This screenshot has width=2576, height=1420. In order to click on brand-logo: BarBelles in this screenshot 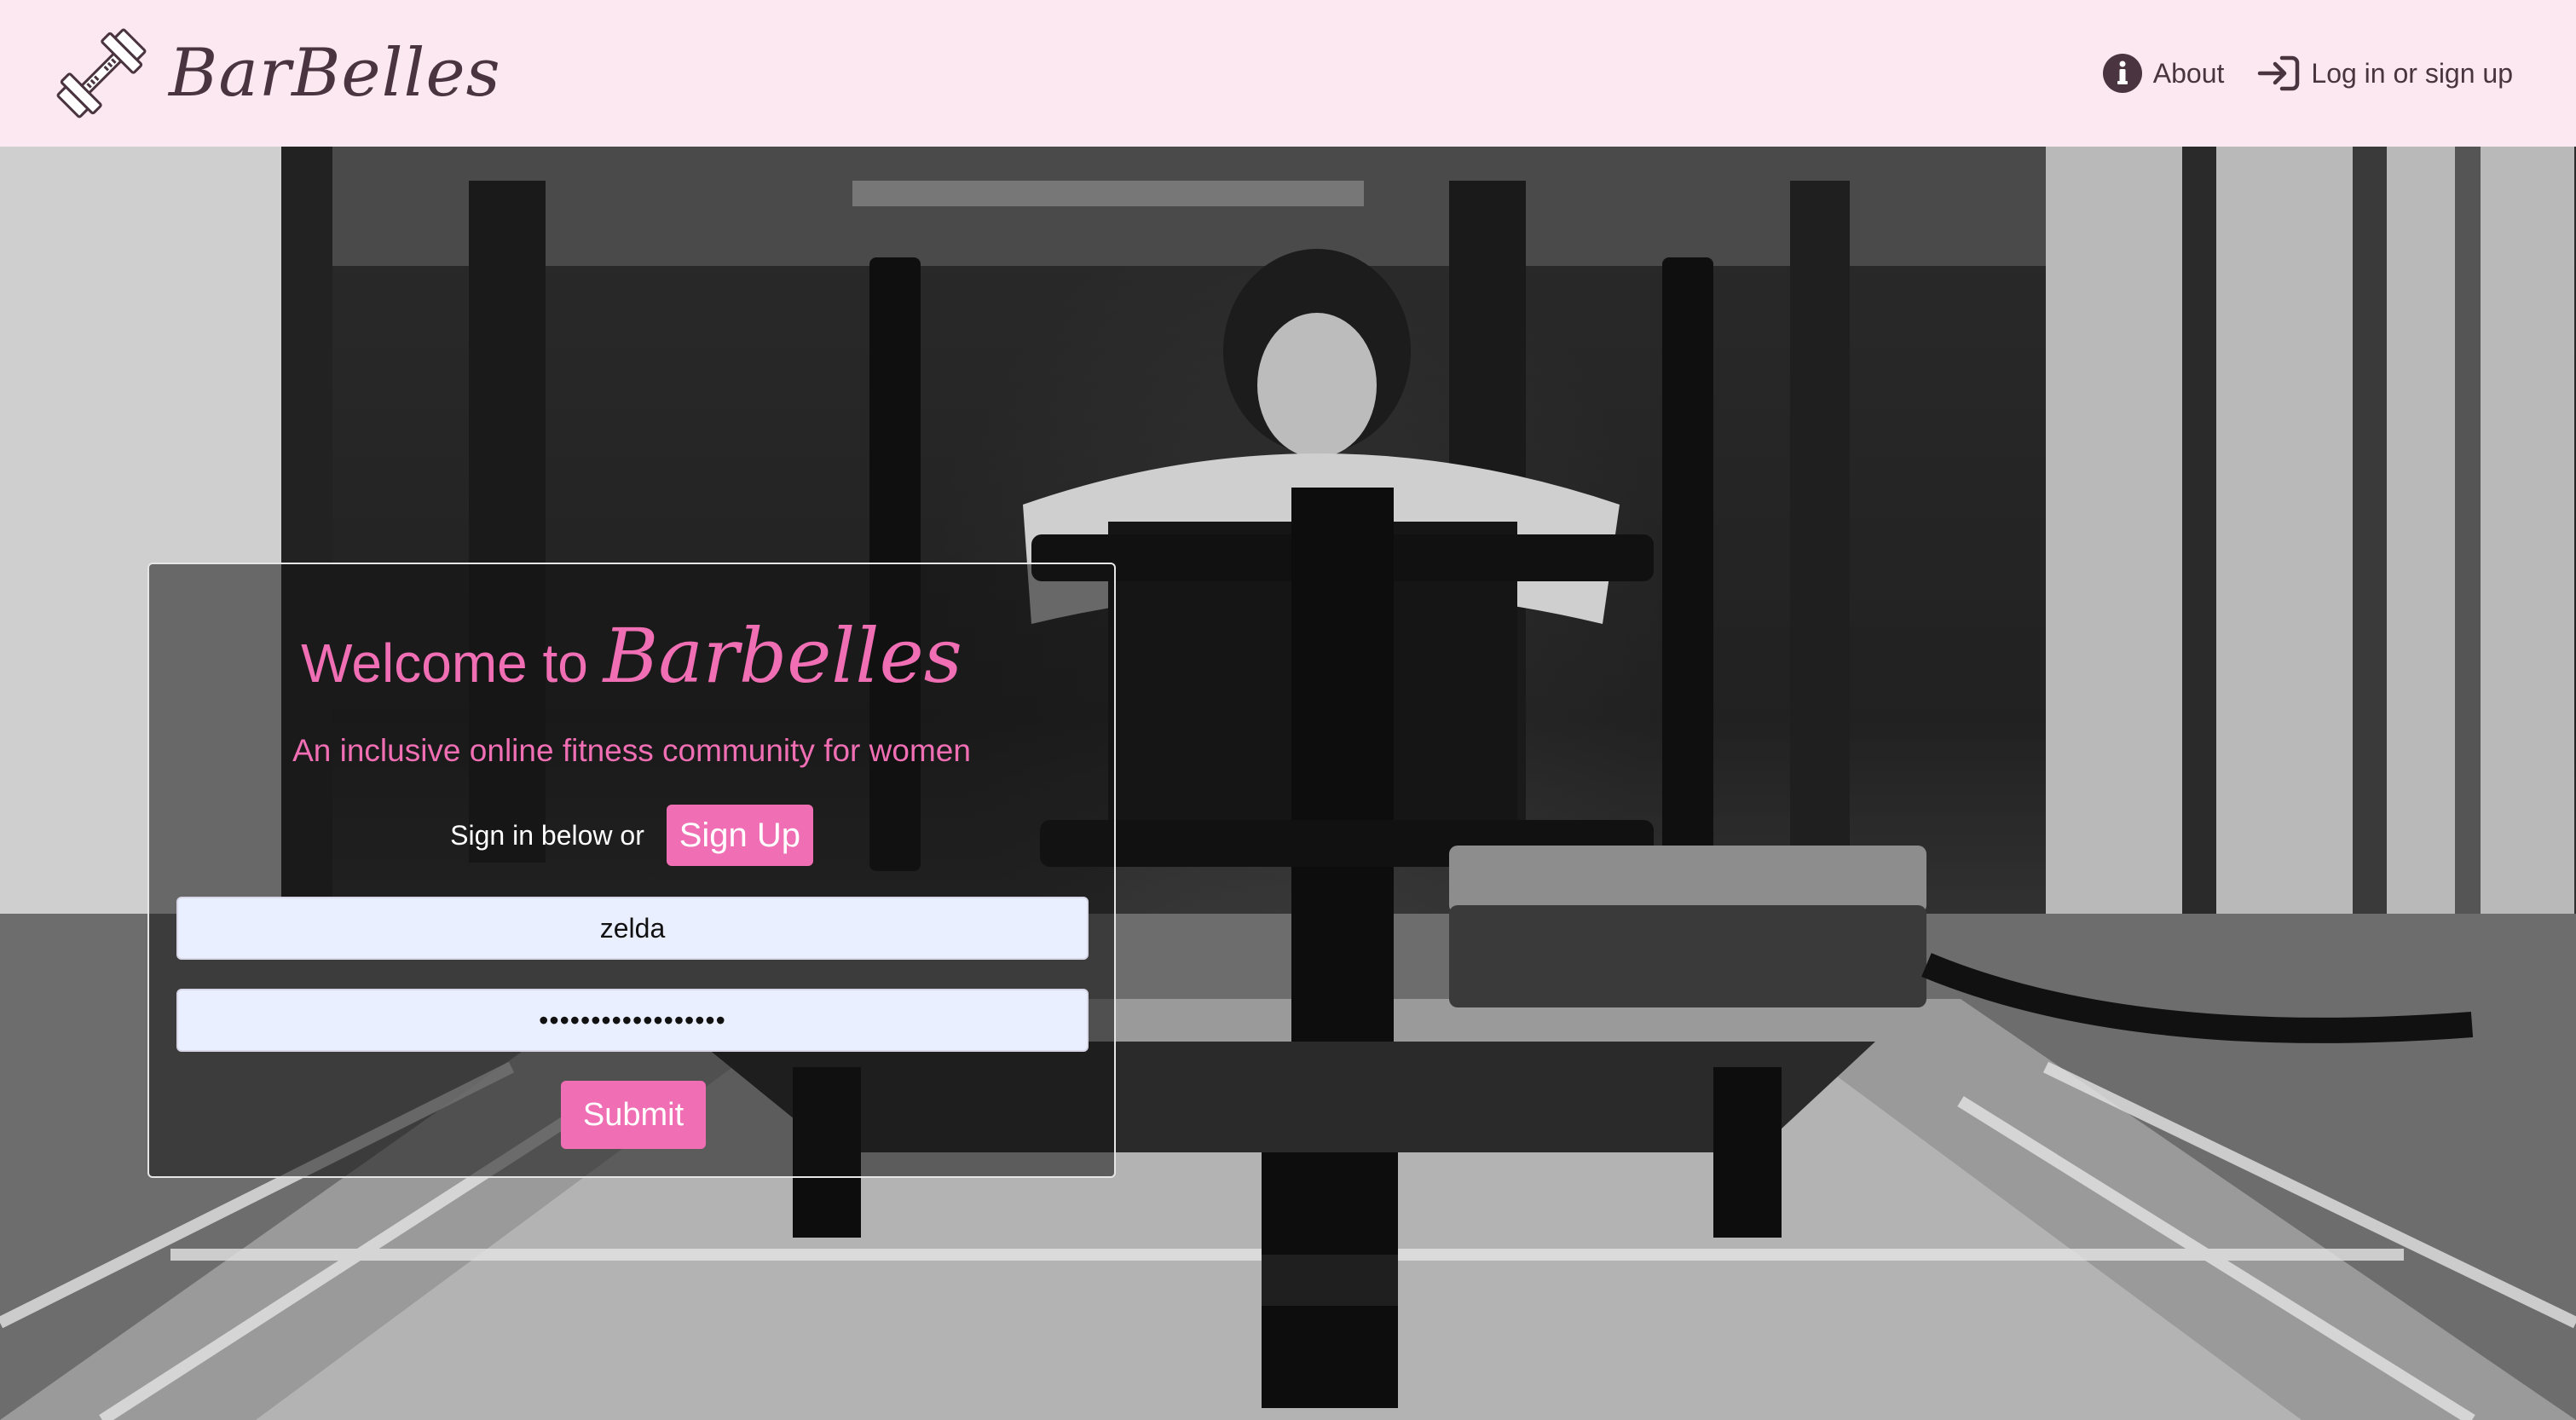, I will do `click(275, 73)`.